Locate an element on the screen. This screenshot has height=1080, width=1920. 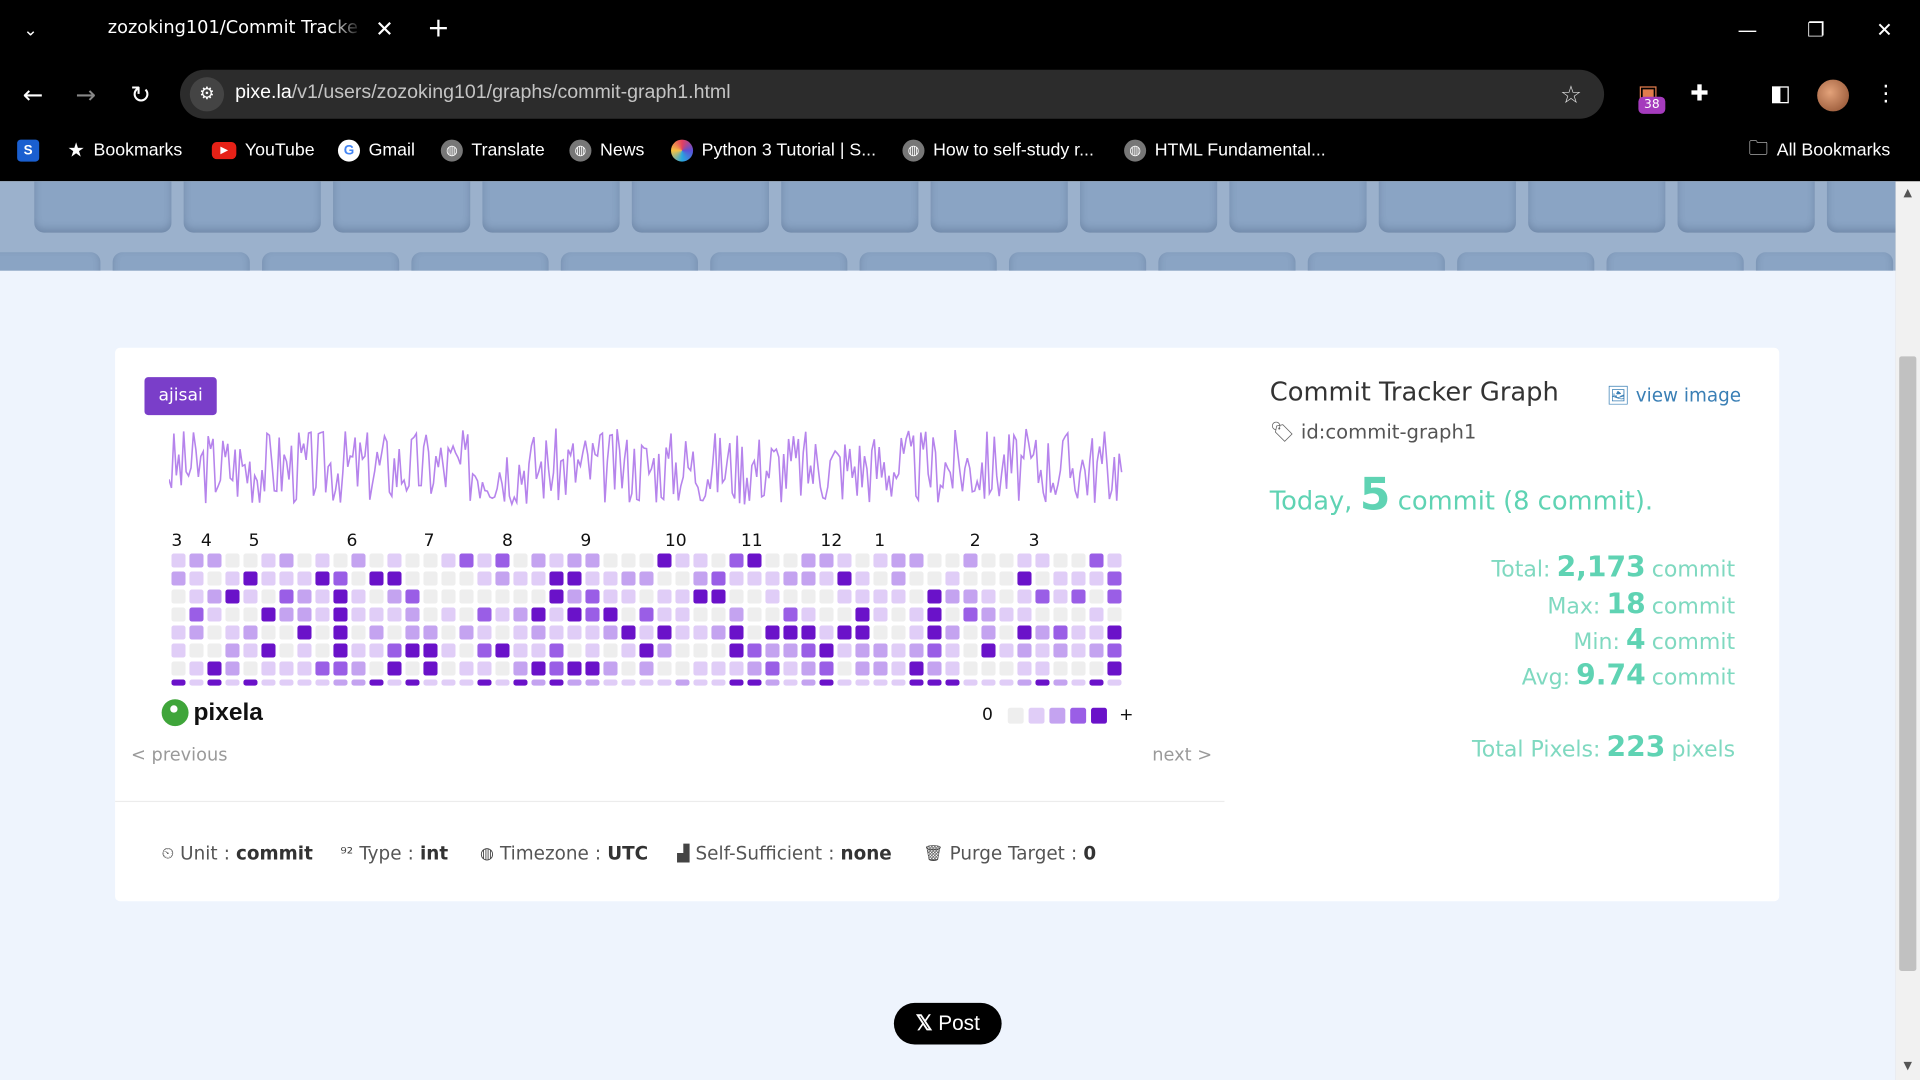
x-post-button: 𝕏 Post is located at coordinates (947, 1023).